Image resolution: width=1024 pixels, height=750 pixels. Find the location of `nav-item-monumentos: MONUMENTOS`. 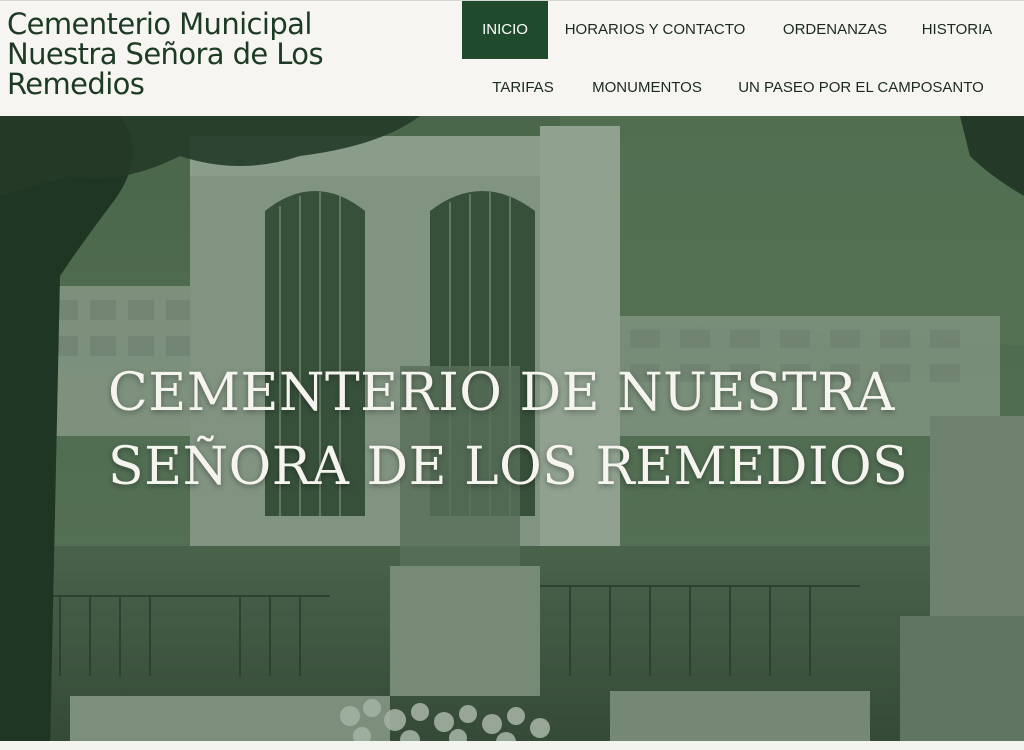

nav-item-monumentos: MONUMENTOS is located at coordinates (647, 88).